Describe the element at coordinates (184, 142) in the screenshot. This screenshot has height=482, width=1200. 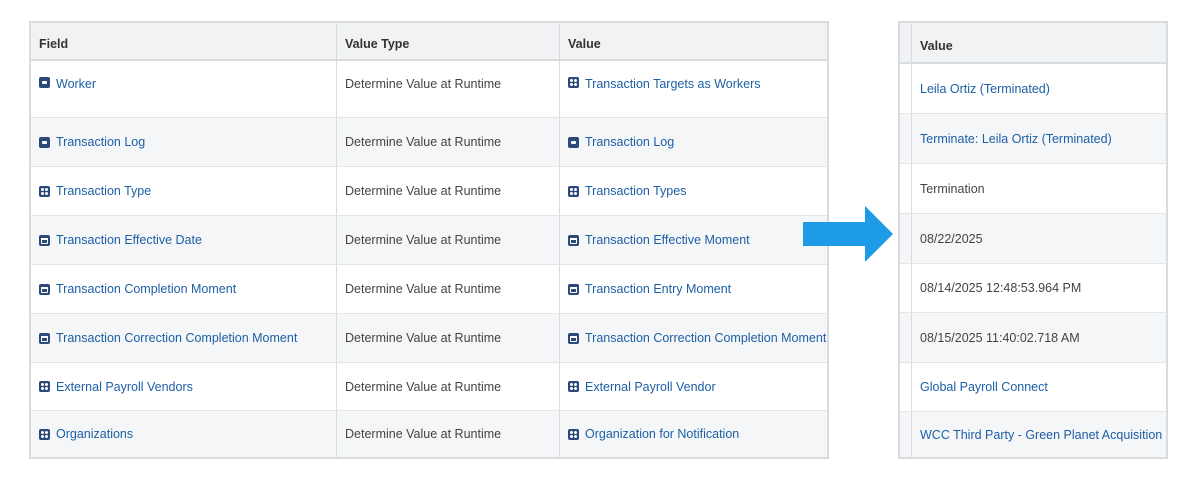
I see `field-cell: Transaction Log` at that location.